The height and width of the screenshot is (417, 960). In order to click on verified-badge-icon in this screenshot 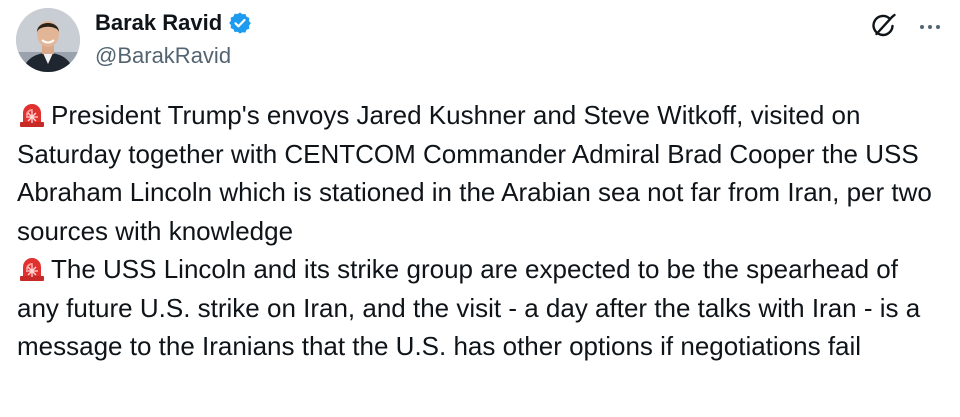, I will do `click(240, 23)`.